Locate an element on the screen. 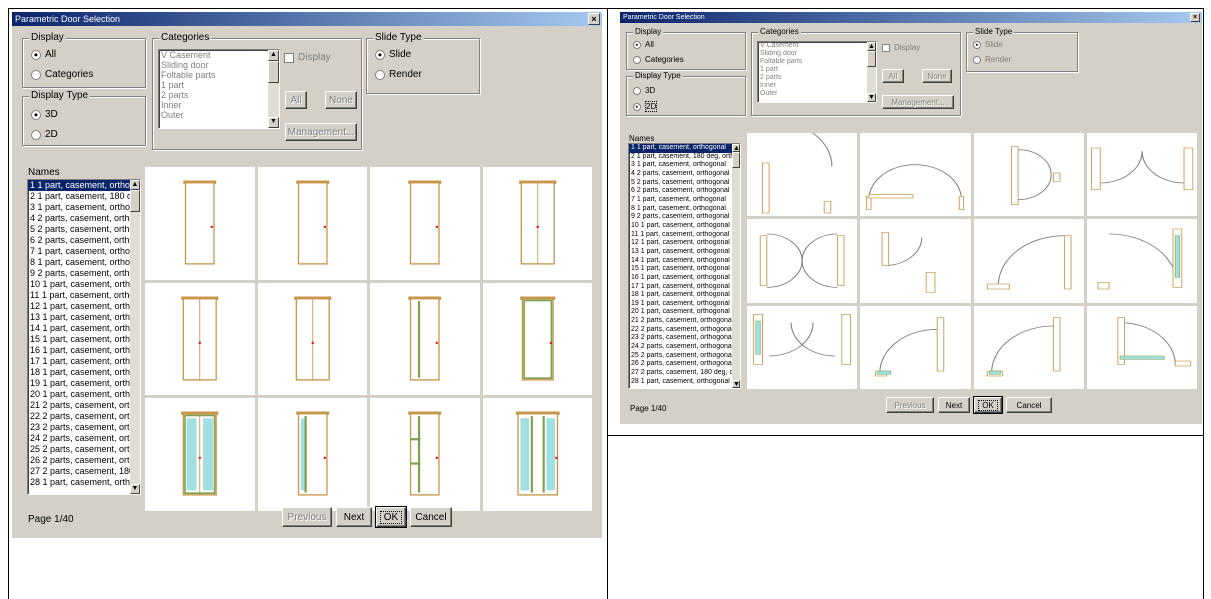 This screenshot has height=599, width=1211. list-item: 5 2 parts, casement, orthogonal is located at coordinates (84, 229).